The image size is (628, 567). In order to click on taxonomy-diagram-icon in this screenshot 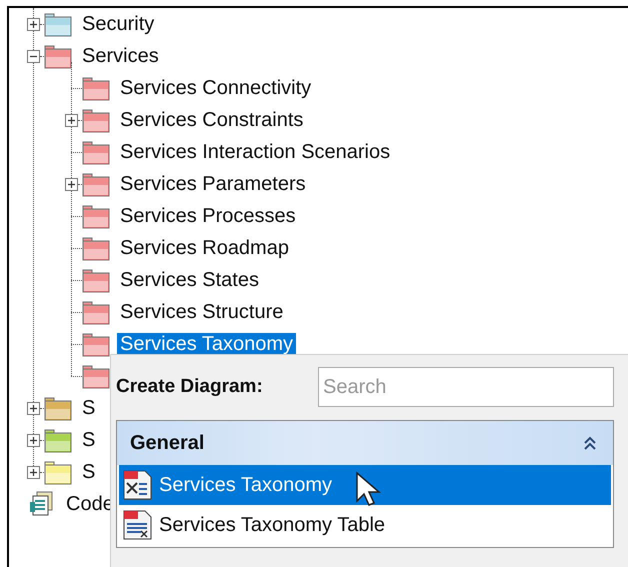, I will do `click(137, 485)`.